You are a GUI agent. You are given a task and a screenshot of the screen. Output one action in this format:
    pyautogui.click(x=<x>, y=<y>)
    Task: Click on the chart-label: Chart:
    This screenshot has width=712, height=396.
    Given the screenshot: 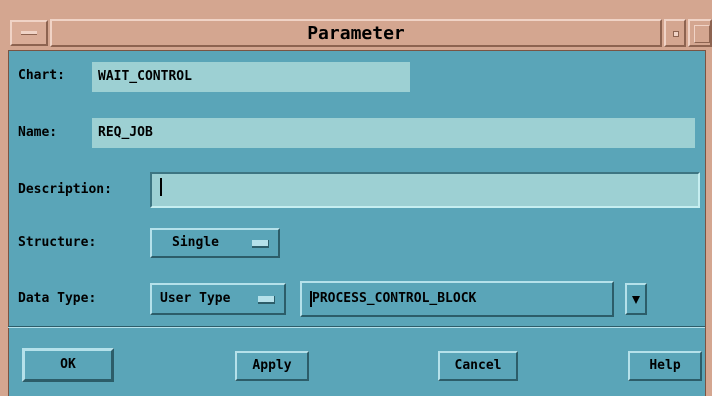 What is the action you would take?
    pyautogui.click(x=41, y=75)
    